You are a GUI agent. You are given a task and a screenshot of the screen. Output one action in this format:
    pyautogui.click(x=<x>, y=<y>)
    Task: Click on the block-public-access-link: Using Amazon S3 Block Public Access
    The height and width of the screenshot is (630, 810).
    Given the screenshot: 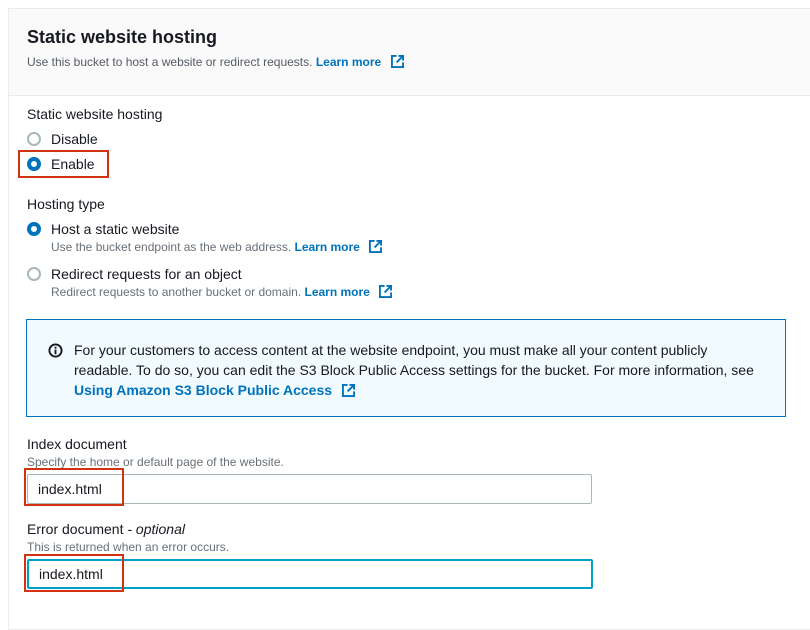 What is the action you would take?
    pyautogui.click(x=203, y=390)
    